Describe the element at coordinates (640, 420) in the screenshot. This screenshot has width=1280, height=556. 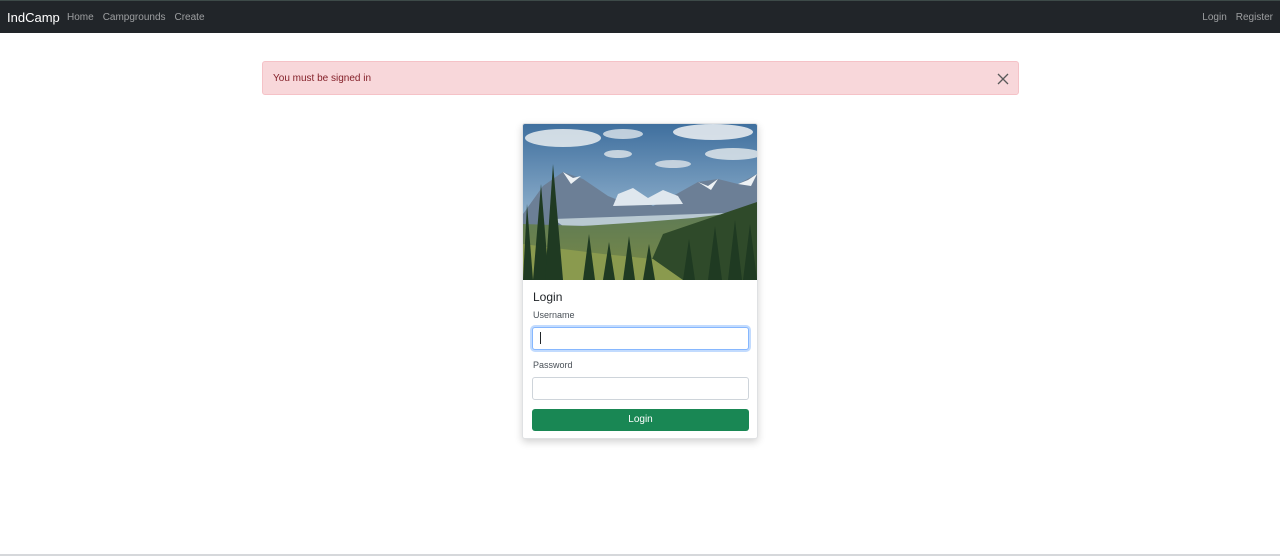
I see `login-submit-button: Login` at that location.